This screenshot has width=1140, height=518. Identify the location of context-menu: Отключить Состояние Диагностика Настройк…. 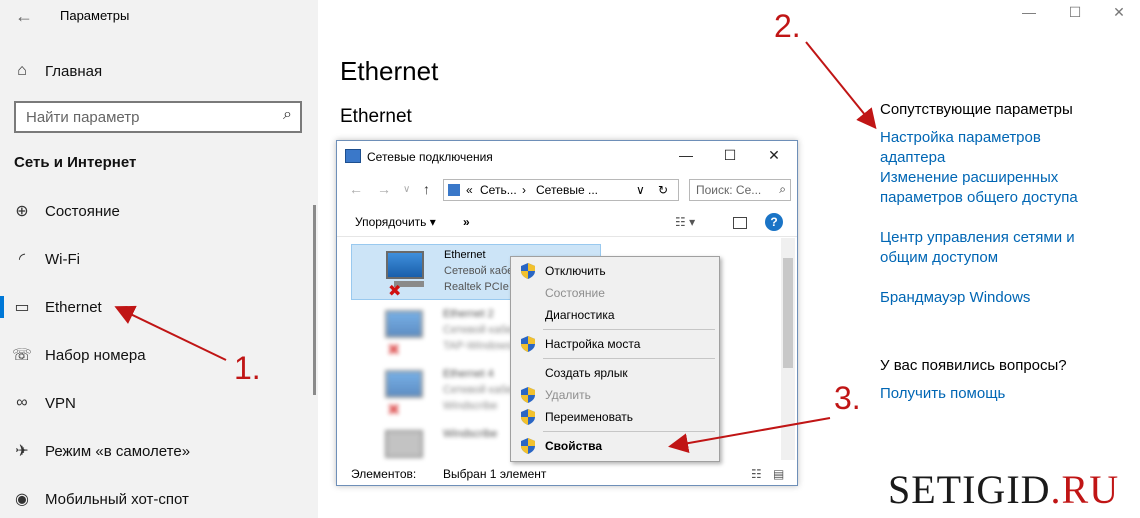
(615, 359).